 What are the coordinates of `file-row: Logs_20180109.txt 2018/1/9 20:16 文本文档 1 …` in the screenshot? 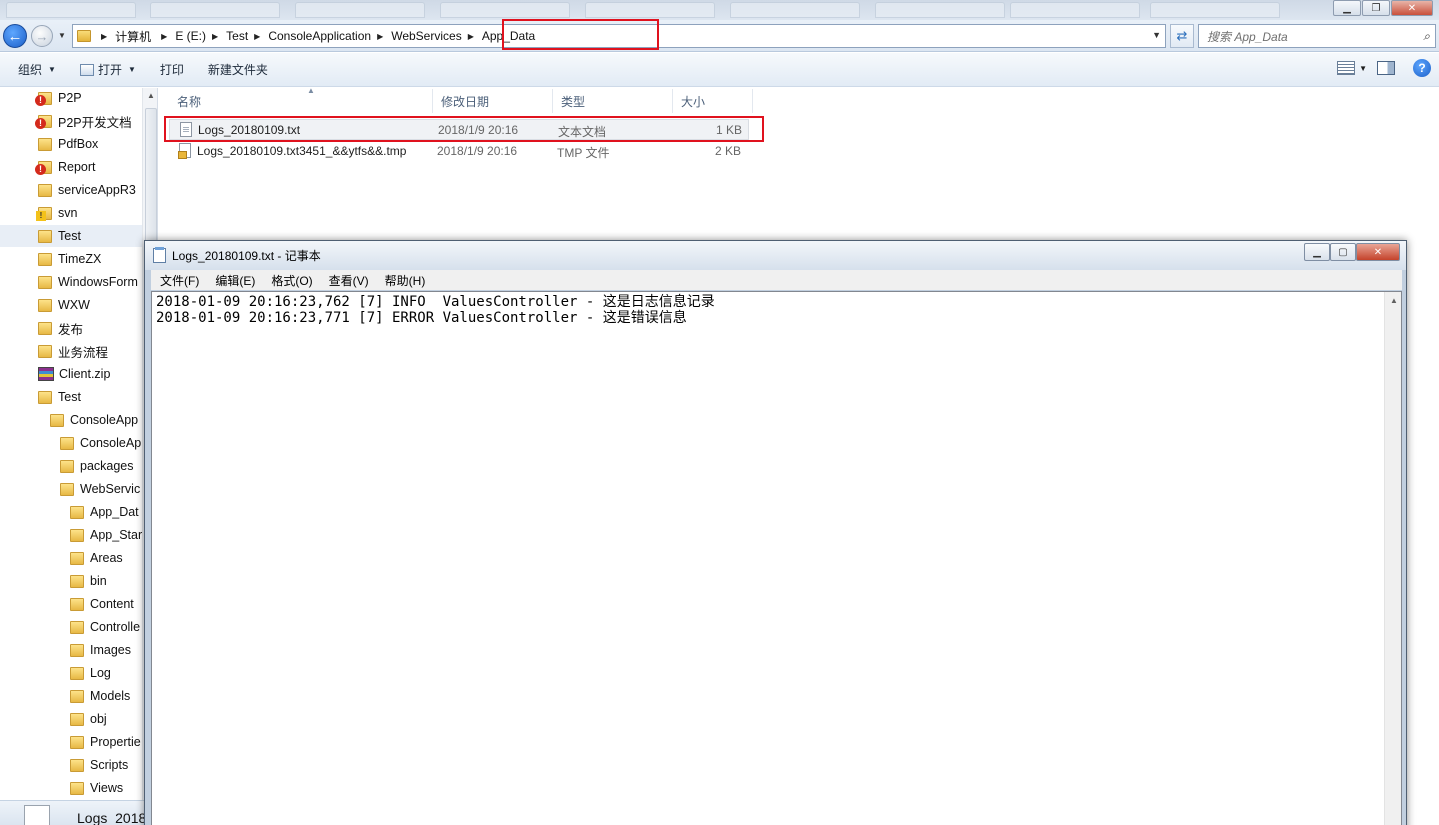 It's located at (459, 129).